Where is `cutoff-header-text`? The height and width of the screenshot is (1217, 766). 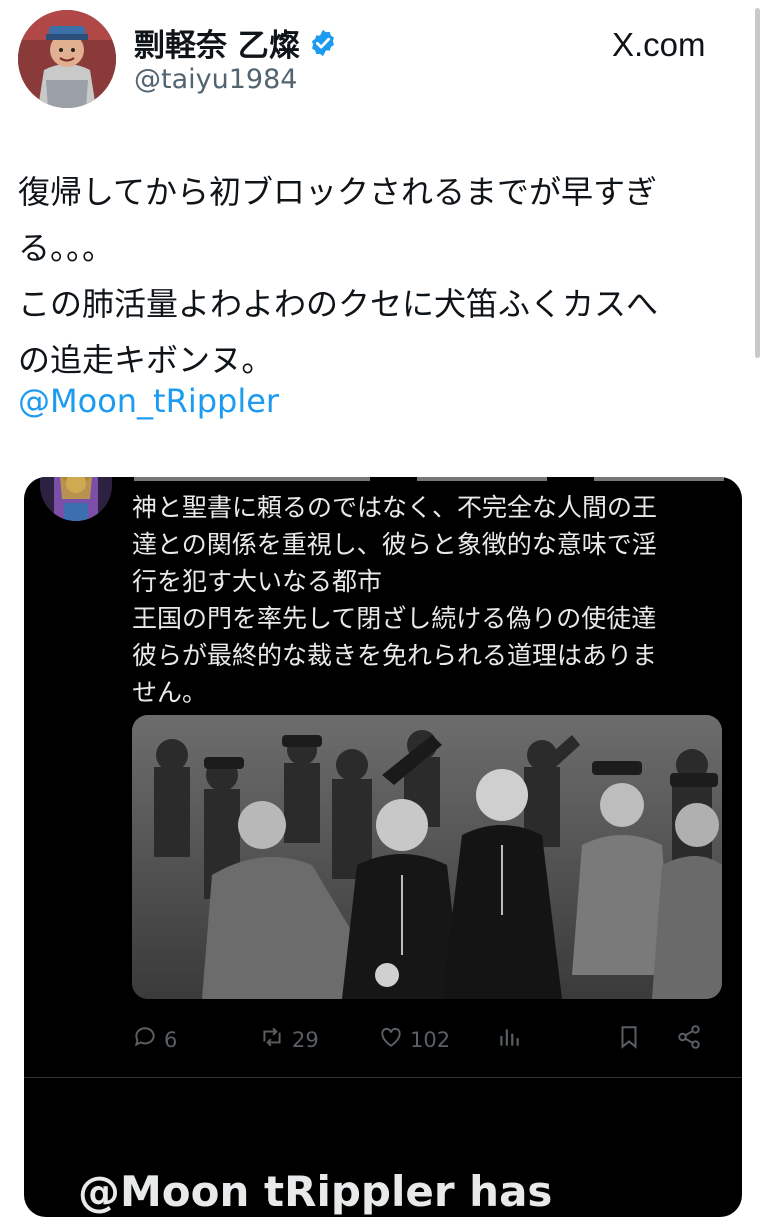
cutoff-header-text is located at coordinates (429, 479).